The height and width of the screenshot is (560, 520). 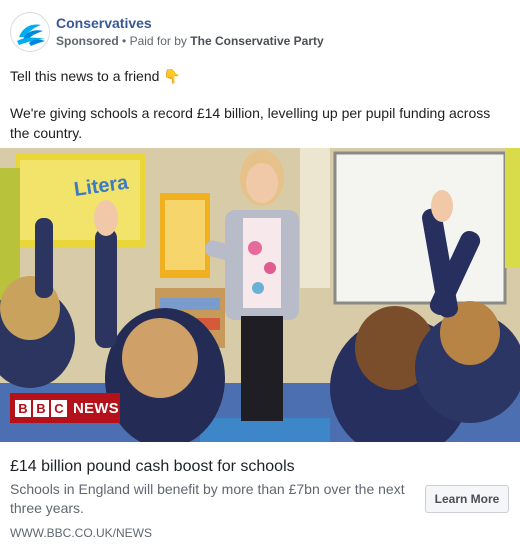 I want to click on paid-for-prefix: Paid for by, so click(x=158, y=41).